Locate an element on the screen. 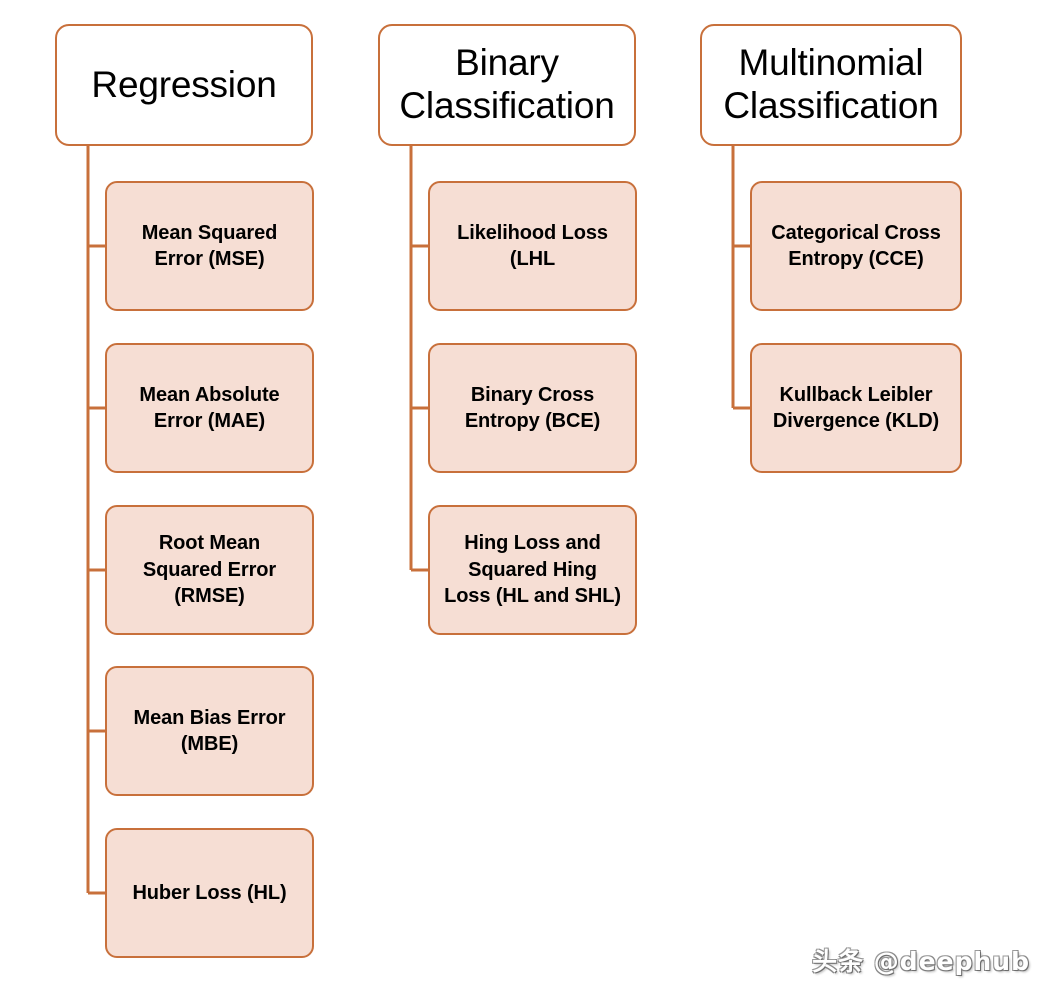 The image size is (1048, 994). root-node-regression: Regression is located at coordinates (184, 85).